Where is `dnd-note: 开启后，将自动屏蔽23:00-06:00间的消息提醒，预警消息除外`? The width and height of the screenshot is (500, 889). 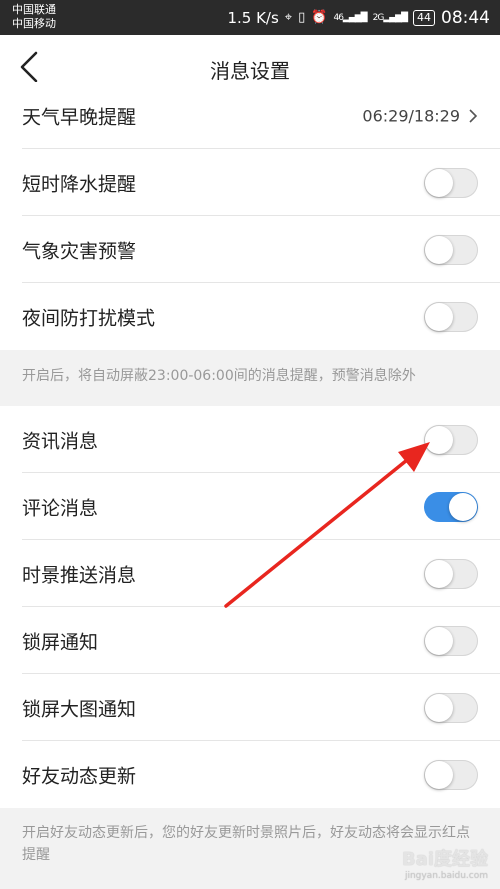 dnd-note: 开启后，将自动屏蔽23:00-06:00间的消息提醒，预警消息除外 is located at coordinates (219, 376).